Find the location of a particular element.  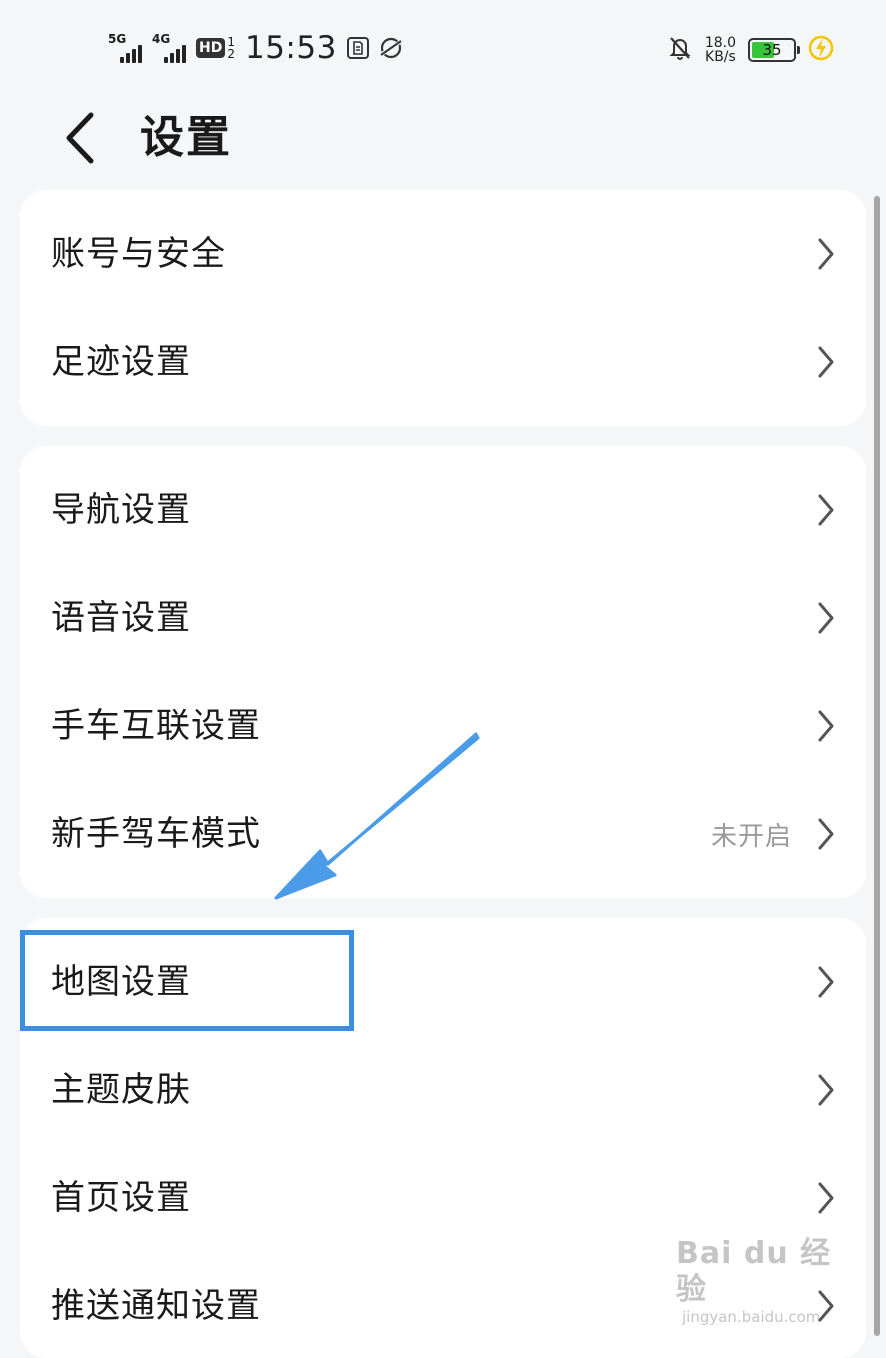

settings-item-account-security: 账号与安全 is located at coordinates (443, 254).